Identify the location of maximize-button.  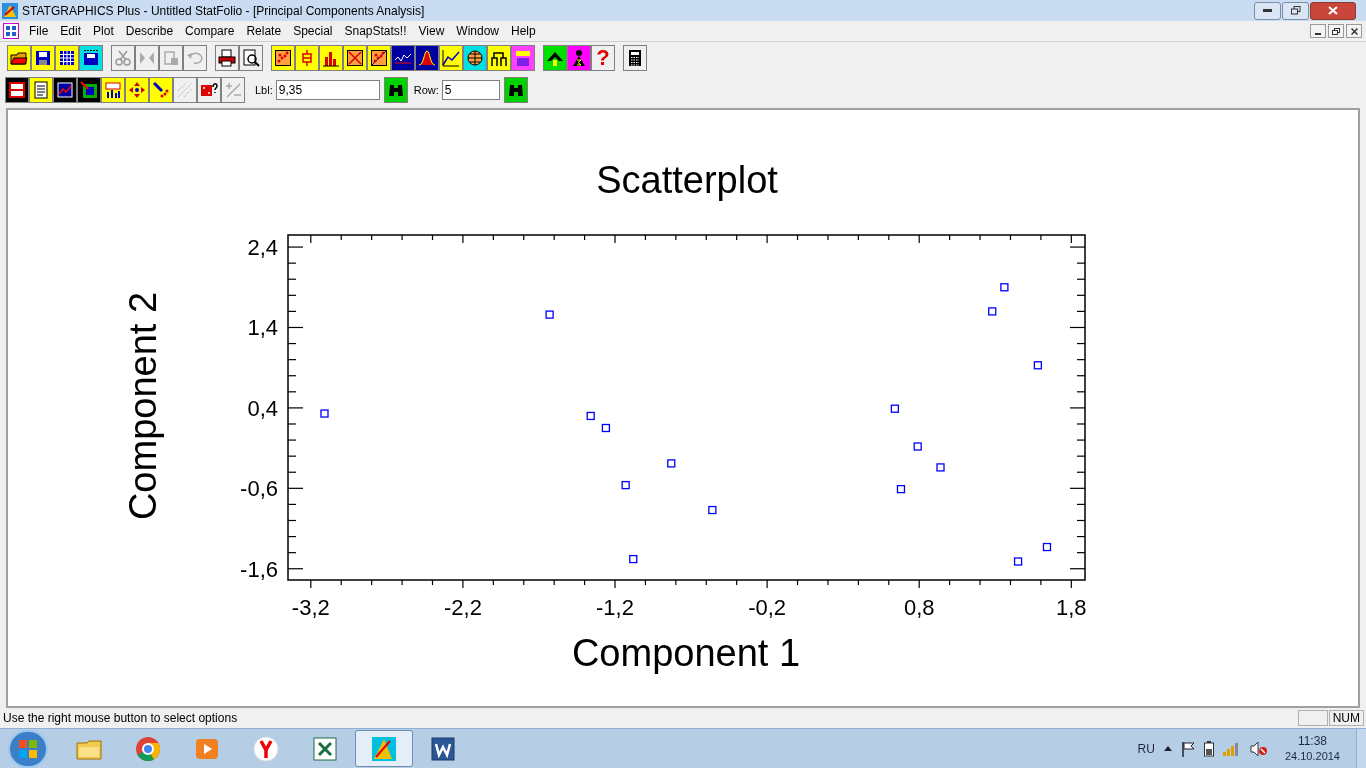
(1295, 10).